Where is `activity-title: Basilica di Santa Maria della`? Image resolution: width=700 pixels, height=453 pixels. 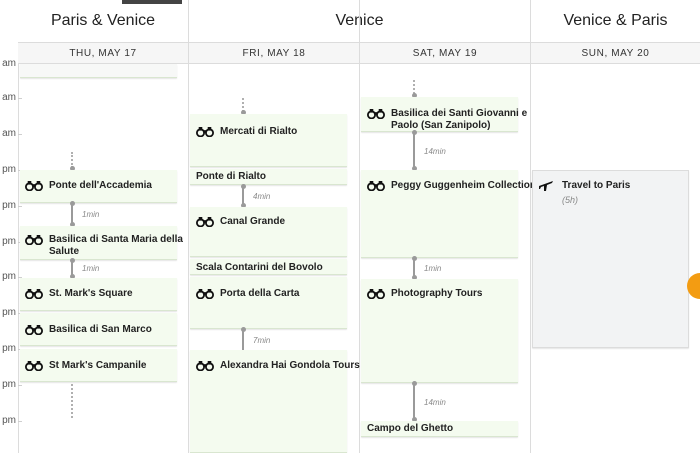
activity-title: Basilica di Santa Maria della is located at coordinates (116, 239).